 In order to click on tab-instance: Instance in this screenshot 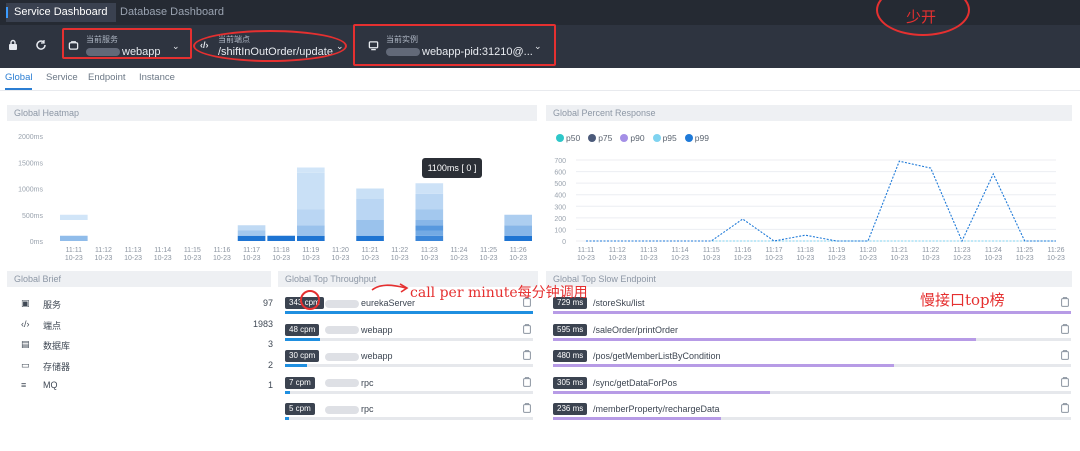, I will do `click(157, 77)`.